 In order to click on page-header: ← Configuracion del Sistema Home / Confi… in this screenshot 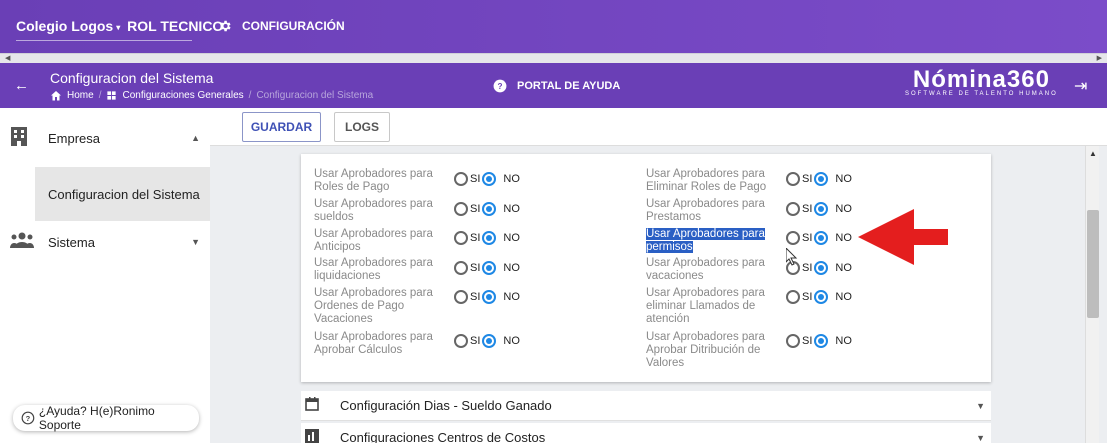, I will do `click(553, 85)`.